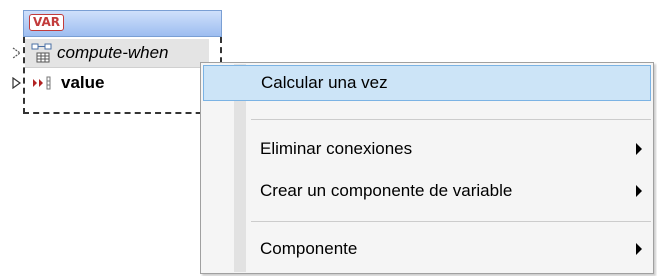 This screenshot has width=657, height=276. I want to click on value-label: value, so click(83, 82).